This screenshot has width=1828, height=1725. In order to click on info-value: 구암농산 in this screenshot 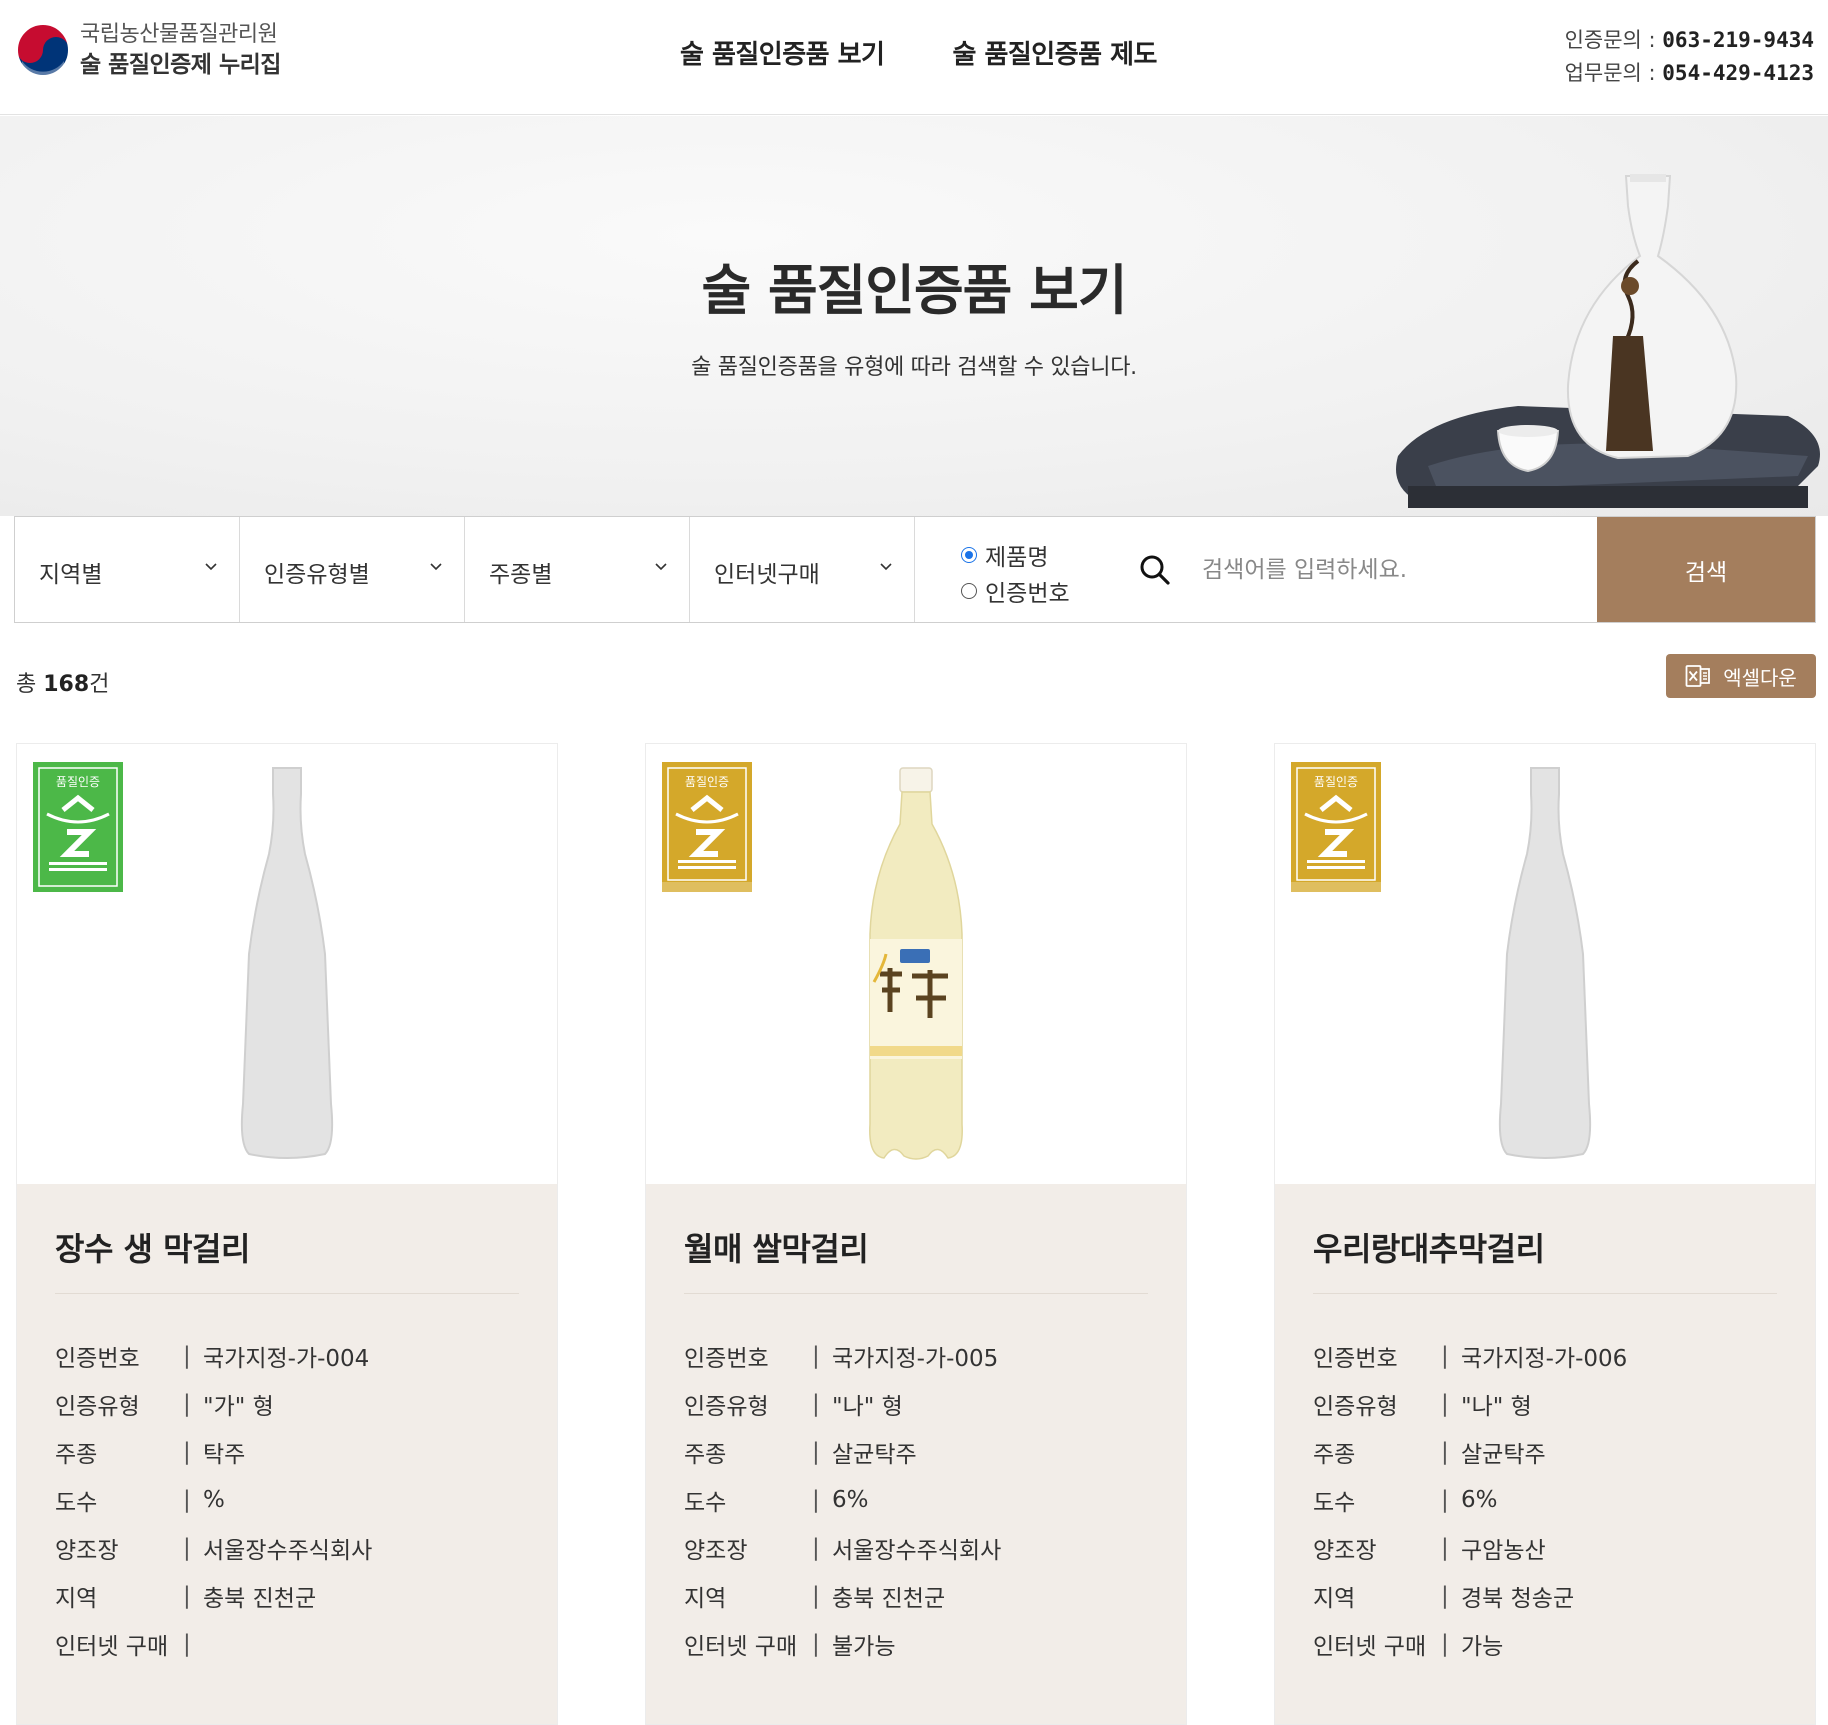, I will do `click(1503, 1551)`.